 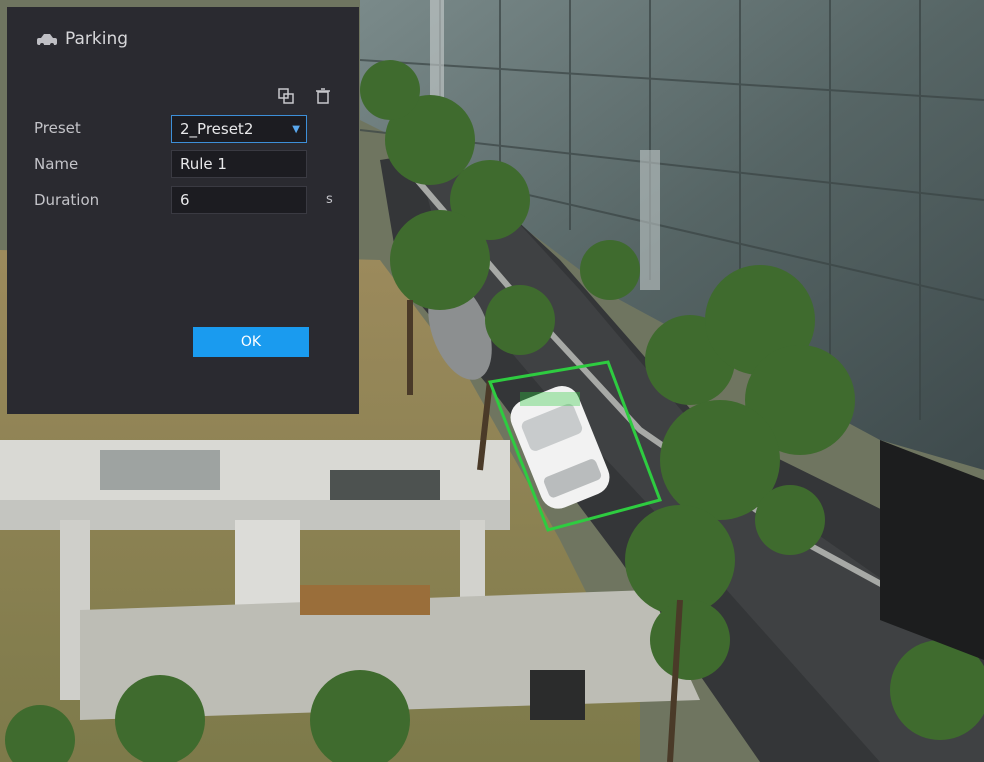 I want to click on trash-icon, so click(x=323, y=96).